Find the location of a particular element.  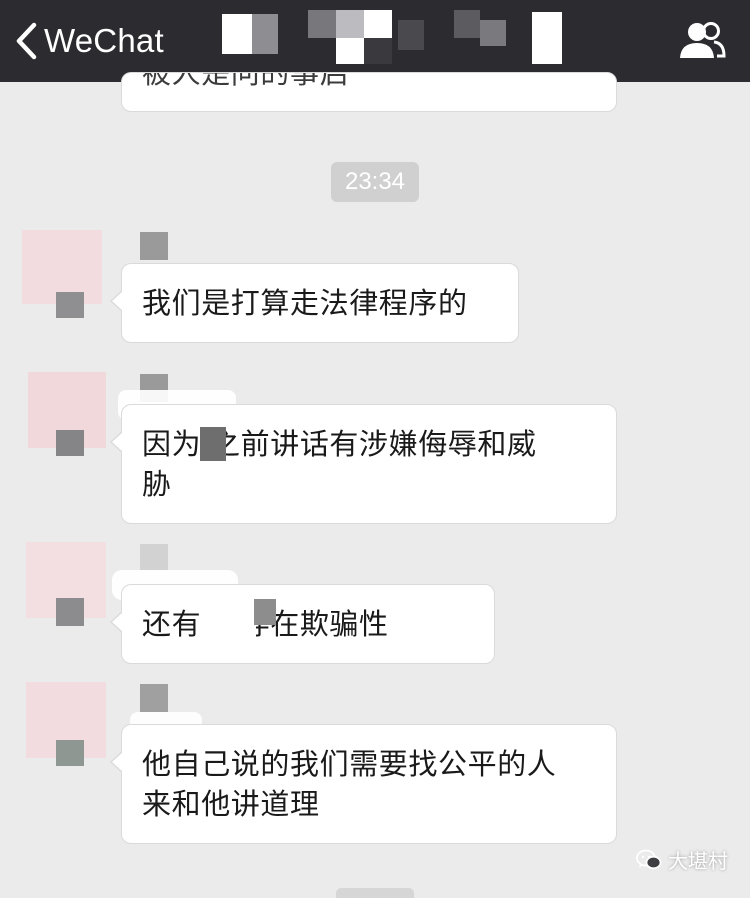

contacts-button is located at coordinates (702, 40).